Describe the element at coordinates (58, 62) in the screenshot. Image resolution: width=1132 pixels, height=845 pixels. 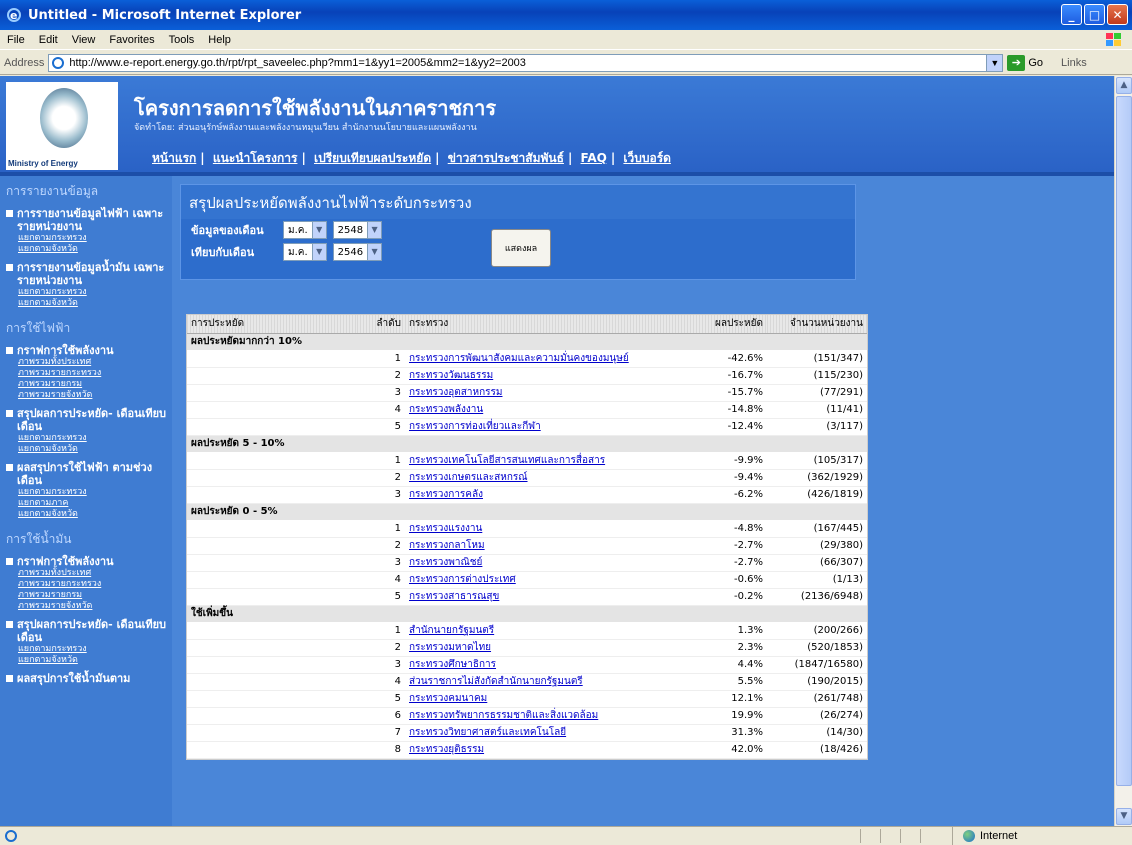
I see `page-icon` at that location.